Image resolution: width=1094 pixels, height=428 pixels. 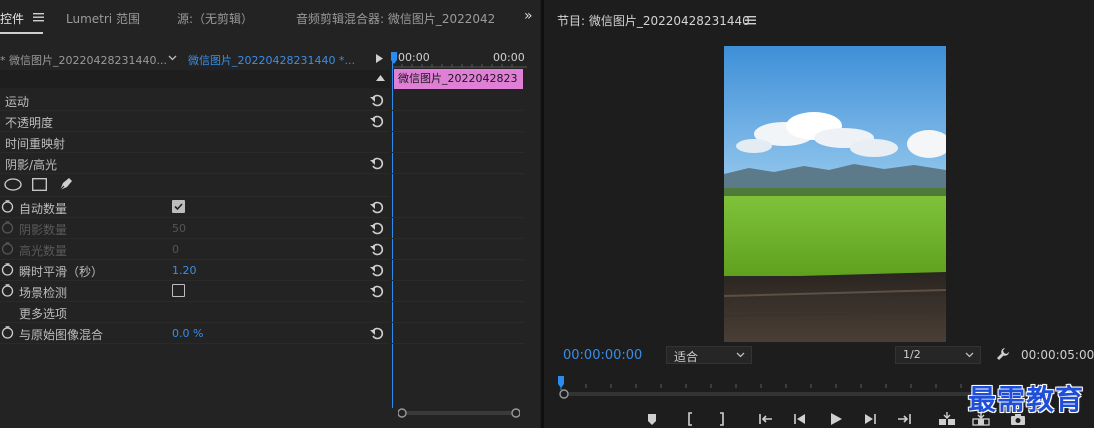 I want to click on wrench-settings-icon, so click(x=1003, y=354).